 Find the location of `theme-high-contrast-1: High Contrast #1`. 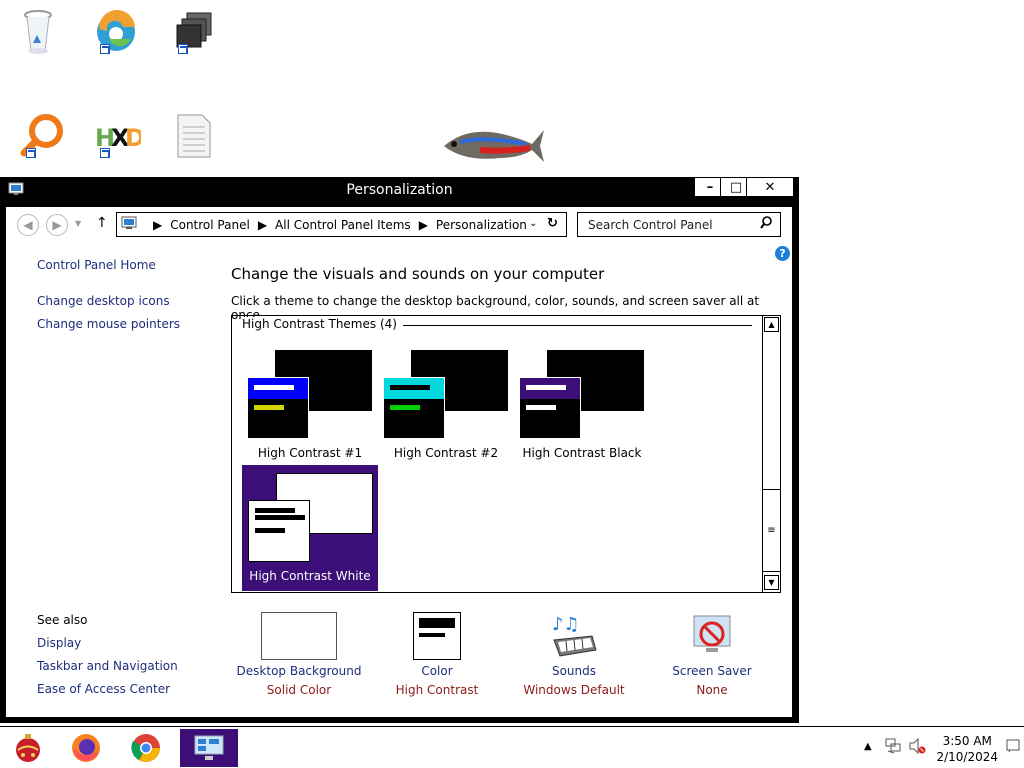

theme-high-contrast-1: High Contrast #1 is located at coordinates (310, 406).